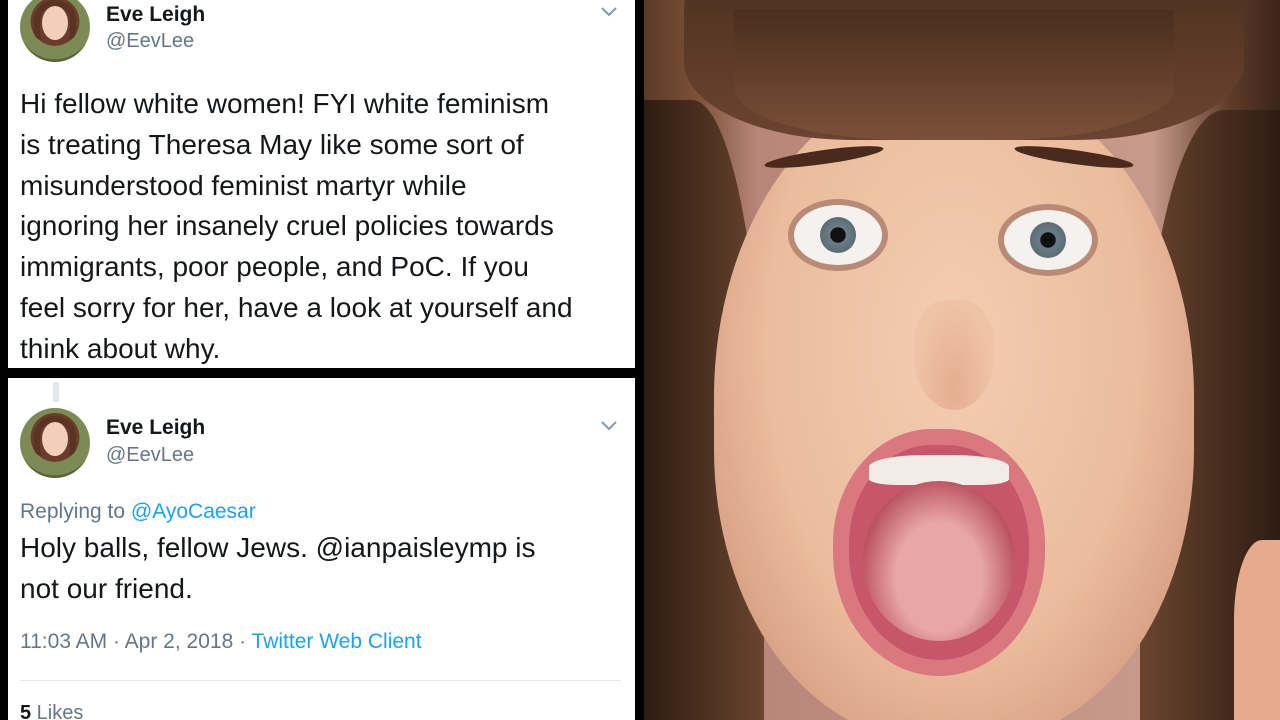 The width and height of the screenshot is (1280, 720). I want to click on tweet-timestamp: 11:03 AM · Apr 2, 2018 ·, so click(136, 641).